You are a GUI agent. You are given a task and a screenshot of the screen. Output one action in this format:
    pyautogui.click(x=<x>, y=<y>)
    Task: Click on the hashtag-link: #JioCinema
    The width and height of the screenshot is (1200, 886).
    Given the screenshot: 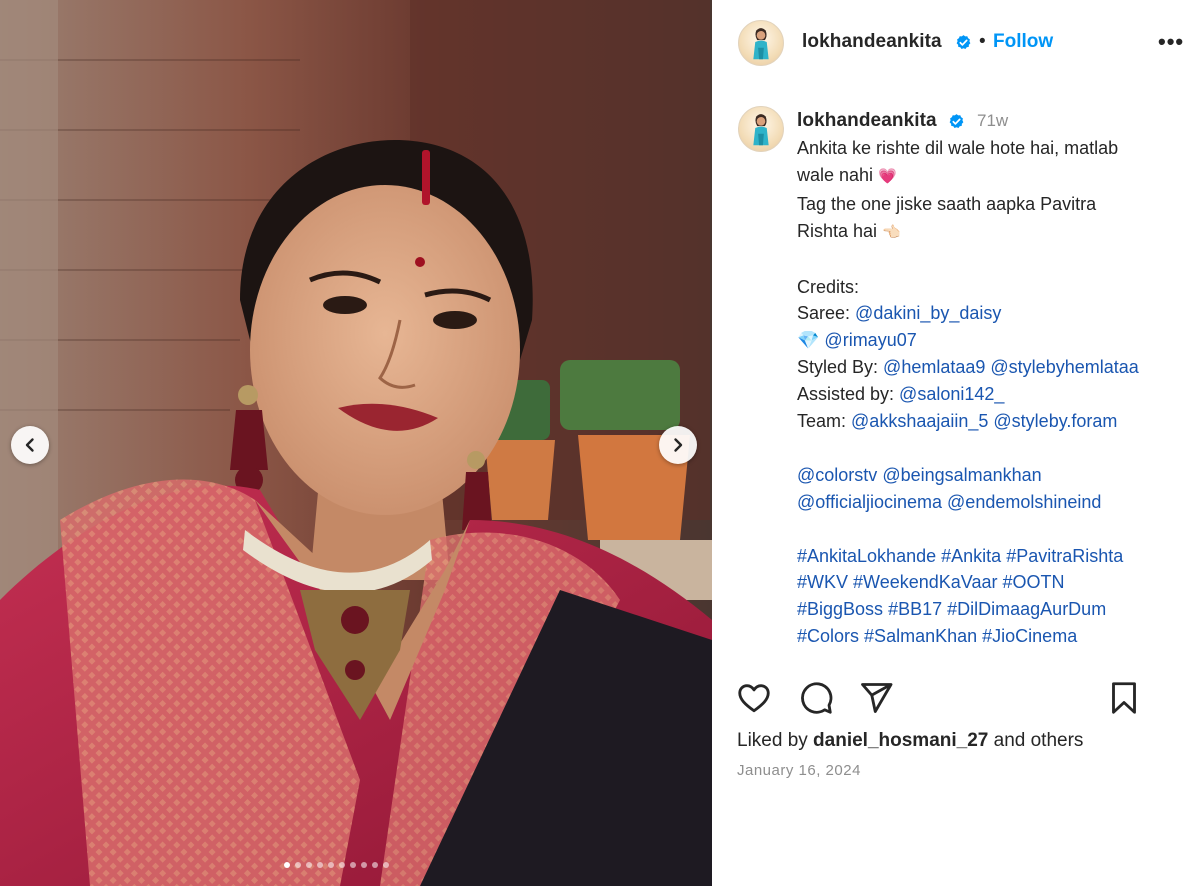 What is the action you would take?
    pyautogui.click(x=1029, y=636)
    